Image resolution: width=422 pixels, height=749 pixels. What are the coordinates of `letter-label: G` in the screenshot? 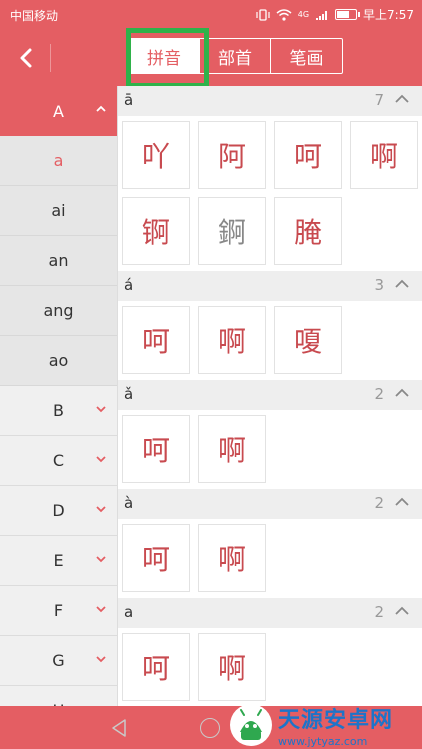 It's located at (58, 660).